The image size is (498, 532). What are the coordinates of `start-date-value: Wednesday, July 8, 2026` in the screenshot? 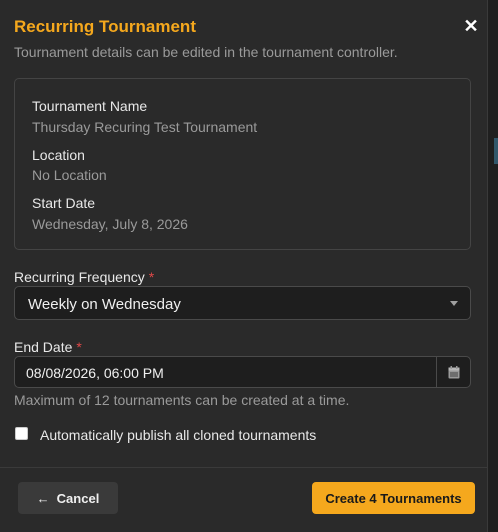 It's located at (110, 224).